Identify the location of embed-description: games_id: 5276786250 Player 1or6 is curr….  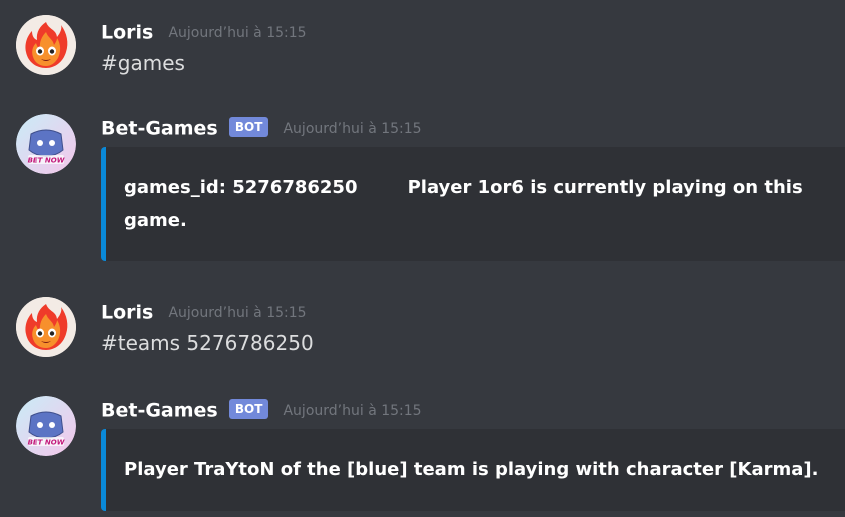
(463, 204).